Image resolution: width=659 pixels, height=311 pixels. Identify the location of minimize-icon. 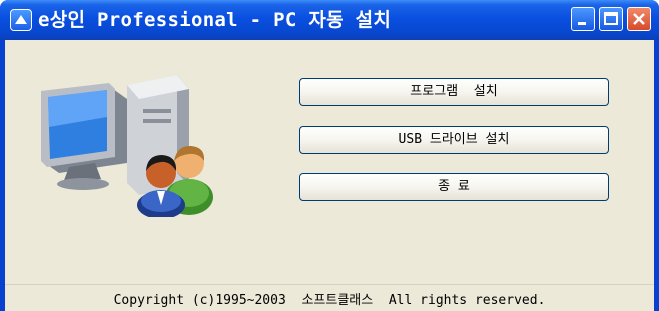
(582, 23).